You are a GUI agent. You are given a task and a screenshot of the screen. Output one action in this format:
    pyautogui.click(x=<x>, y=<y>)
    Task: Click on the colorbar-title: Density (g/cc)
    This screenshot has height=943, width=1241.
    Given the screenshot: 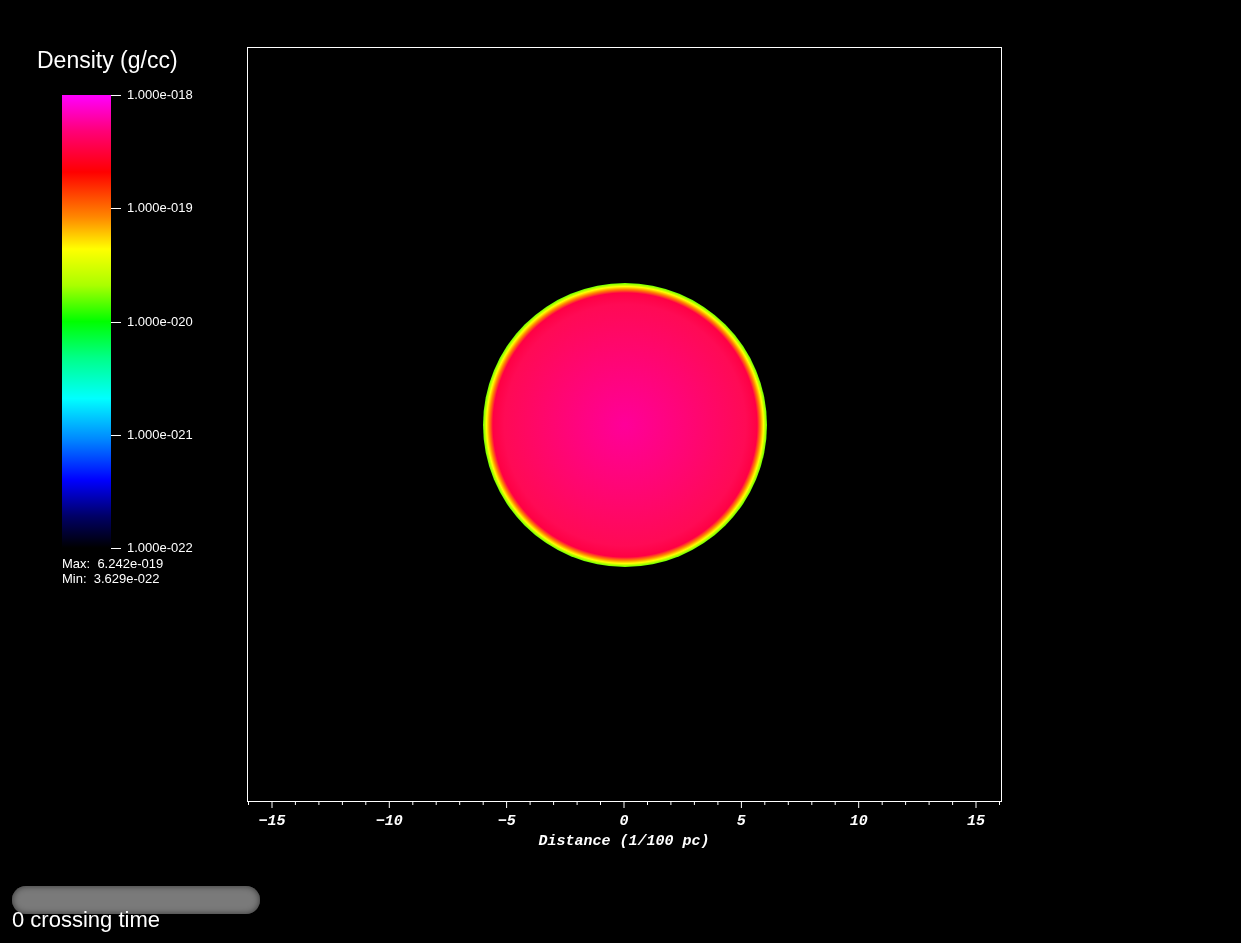 What is the action you would take?
    pyautogui.click(x=107, y=60)
    